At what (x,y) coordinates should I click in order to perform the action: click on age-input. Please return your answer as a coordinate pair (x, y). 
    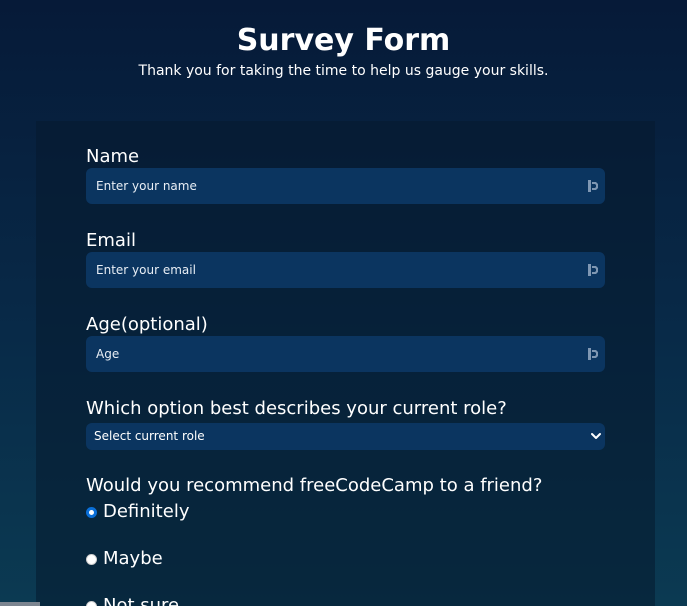
    Looking at the image, I should click on (345, 354).